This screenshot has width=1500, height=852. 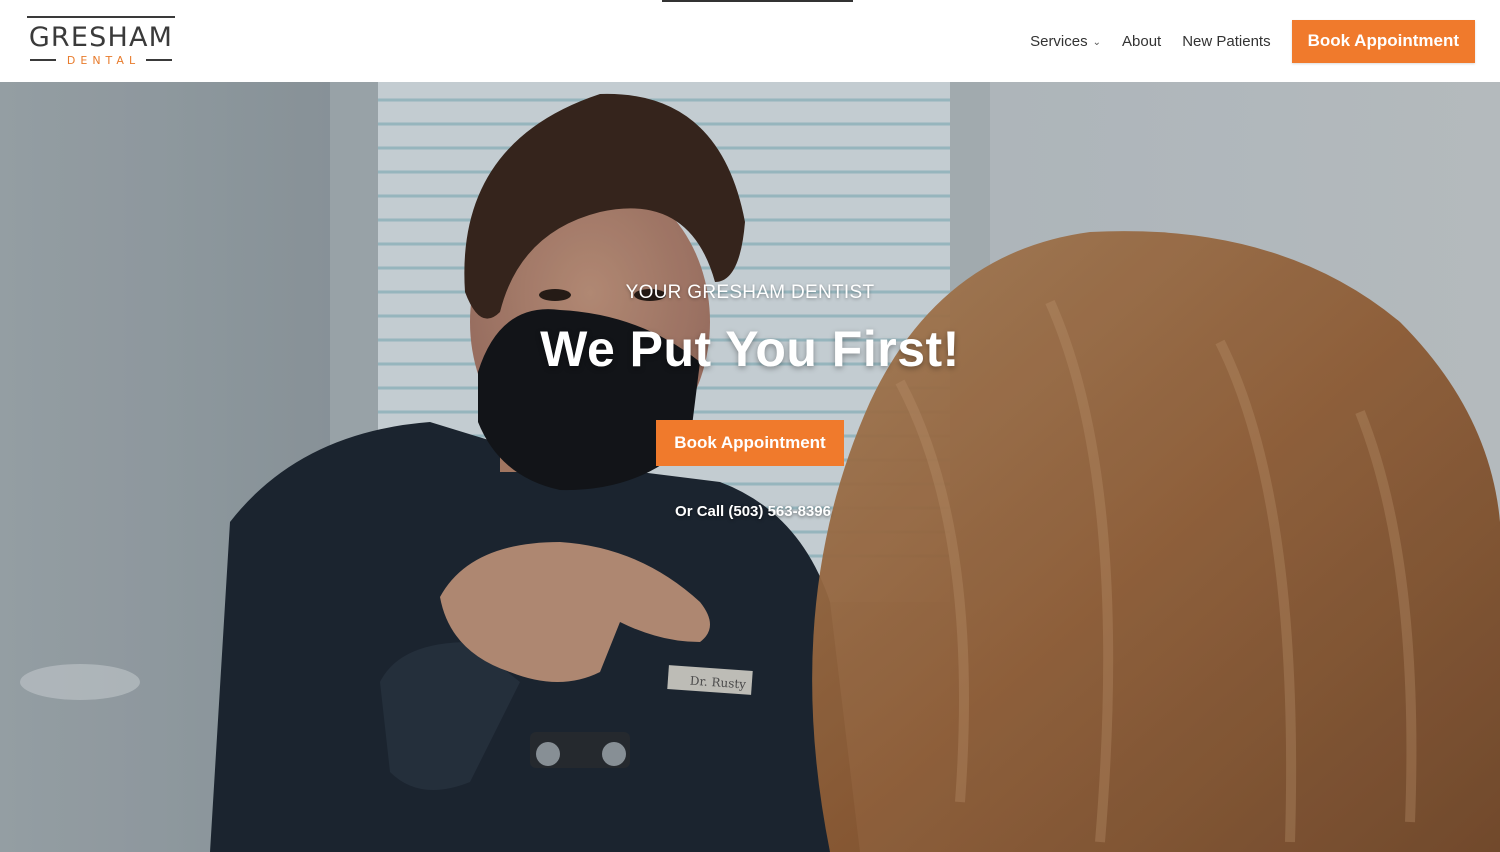 I want to click on nav-item-new-patients-label: New Patients, so click(x=1226, y=41).